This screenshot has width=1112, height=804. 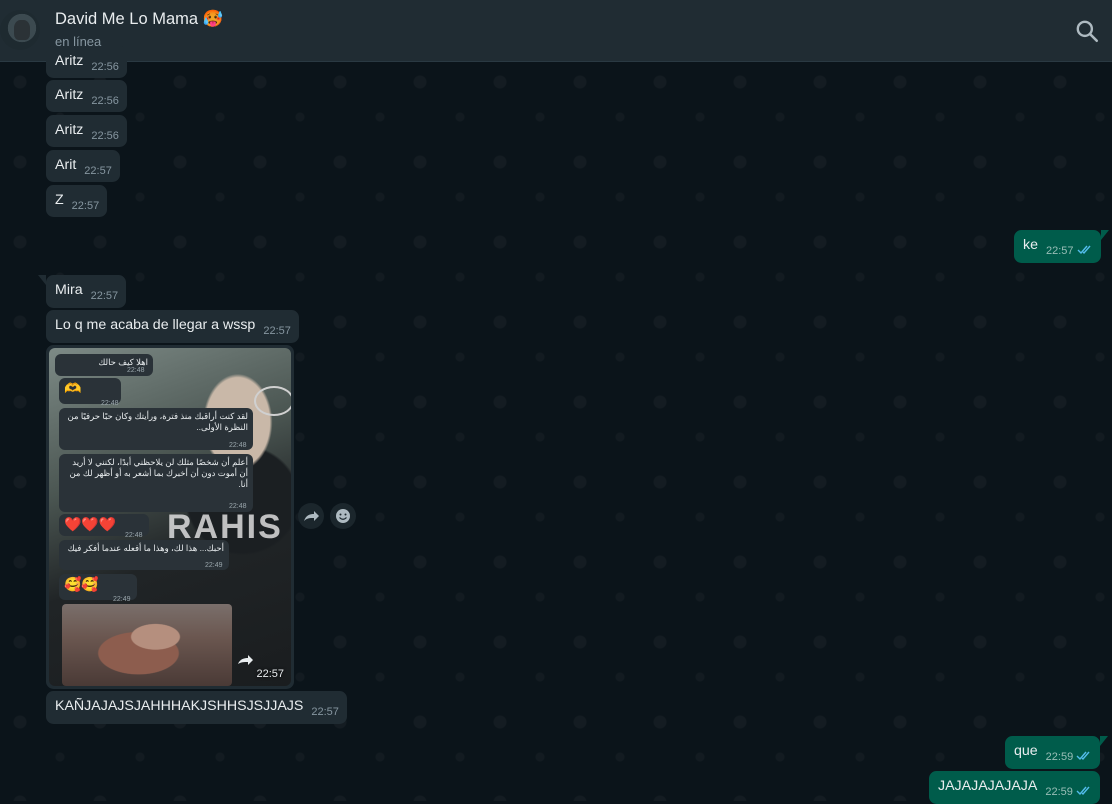 I want to click on message-bubble-incoming: Mira 22:57, so click(x=82, y=291).